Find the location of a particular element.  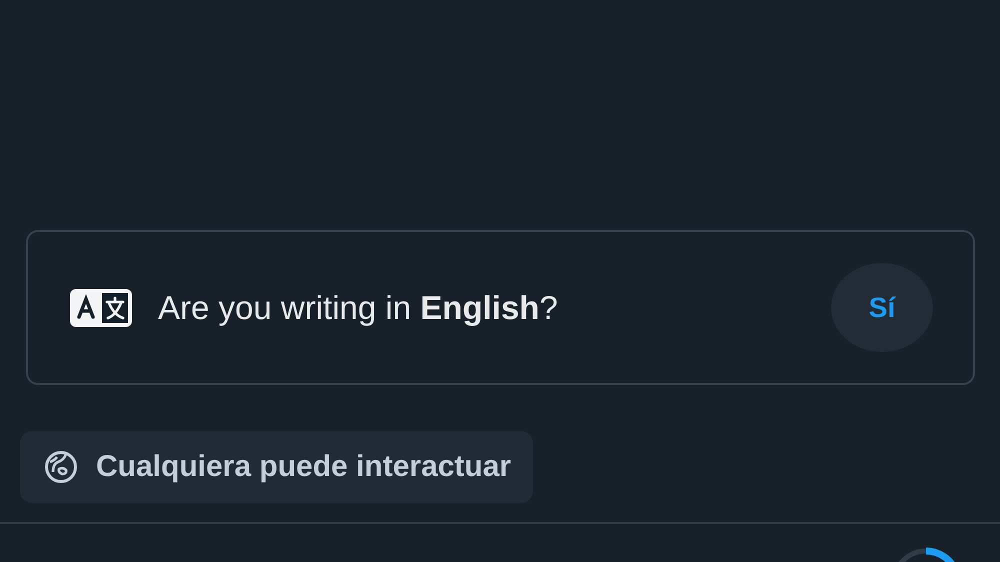

translate-icon is located at coordinates (101, 307).